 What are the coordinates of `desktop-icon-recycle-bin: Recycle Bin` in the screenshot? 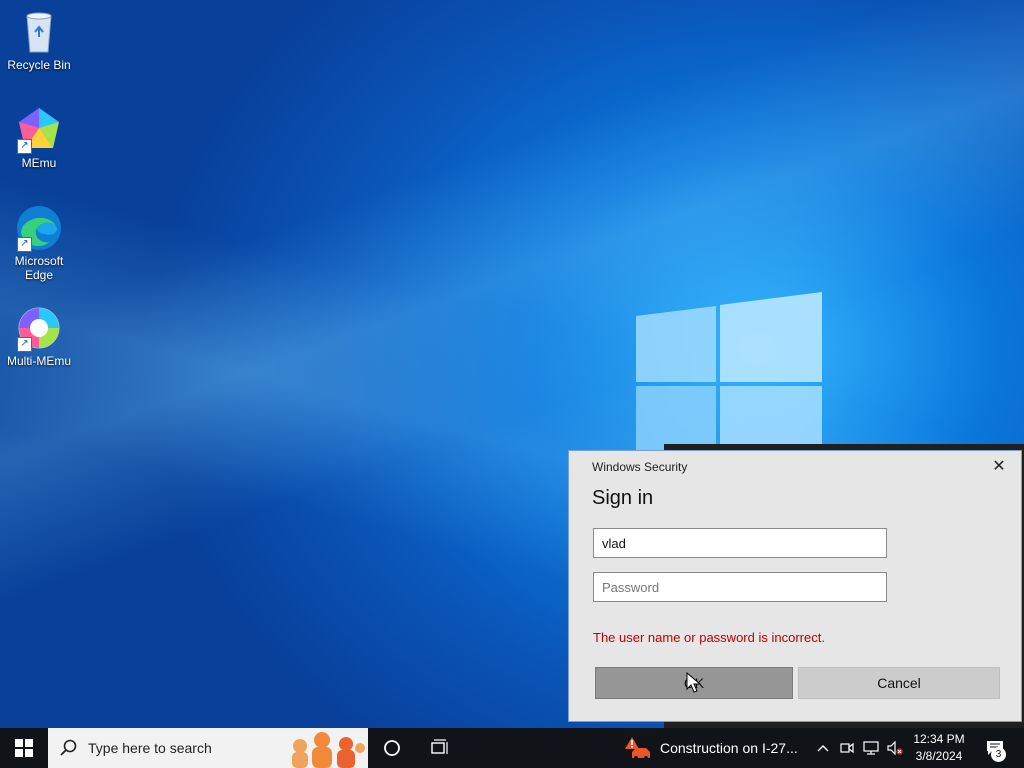 It's located at (39, 40).